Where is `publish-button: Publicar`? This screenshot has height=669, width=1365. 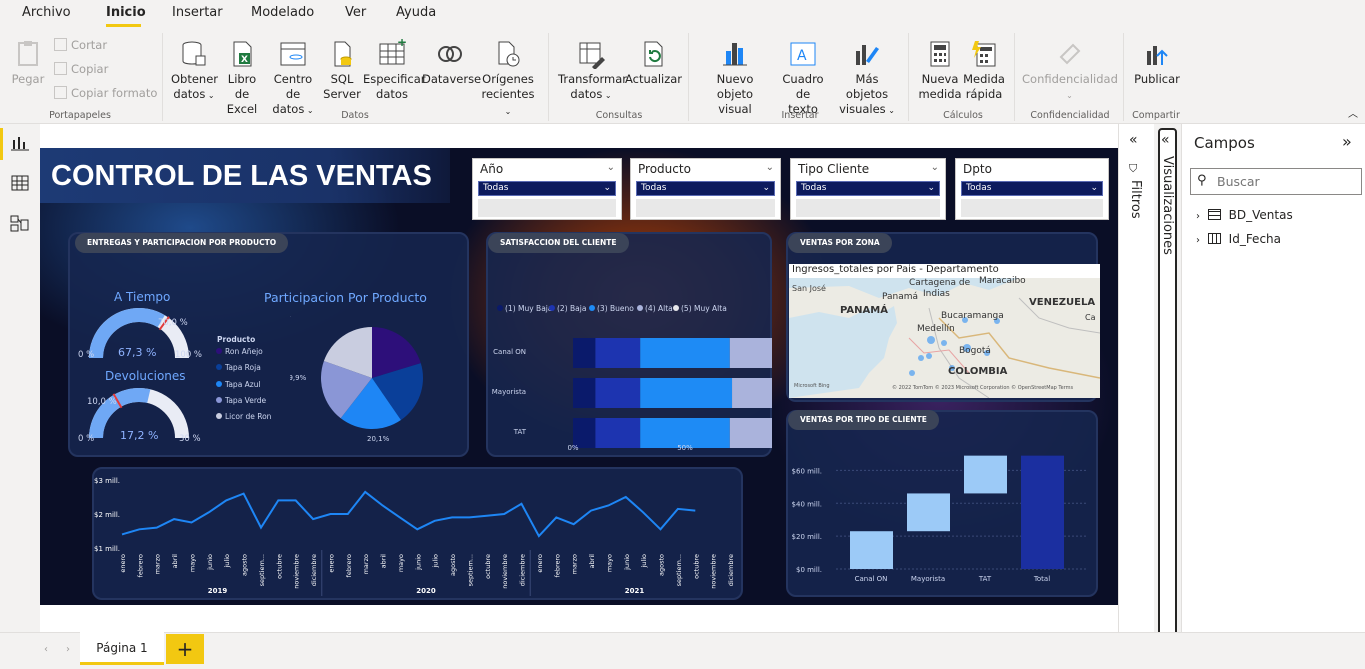
publish-button: Publicar is located at coordinates (1157, 63).